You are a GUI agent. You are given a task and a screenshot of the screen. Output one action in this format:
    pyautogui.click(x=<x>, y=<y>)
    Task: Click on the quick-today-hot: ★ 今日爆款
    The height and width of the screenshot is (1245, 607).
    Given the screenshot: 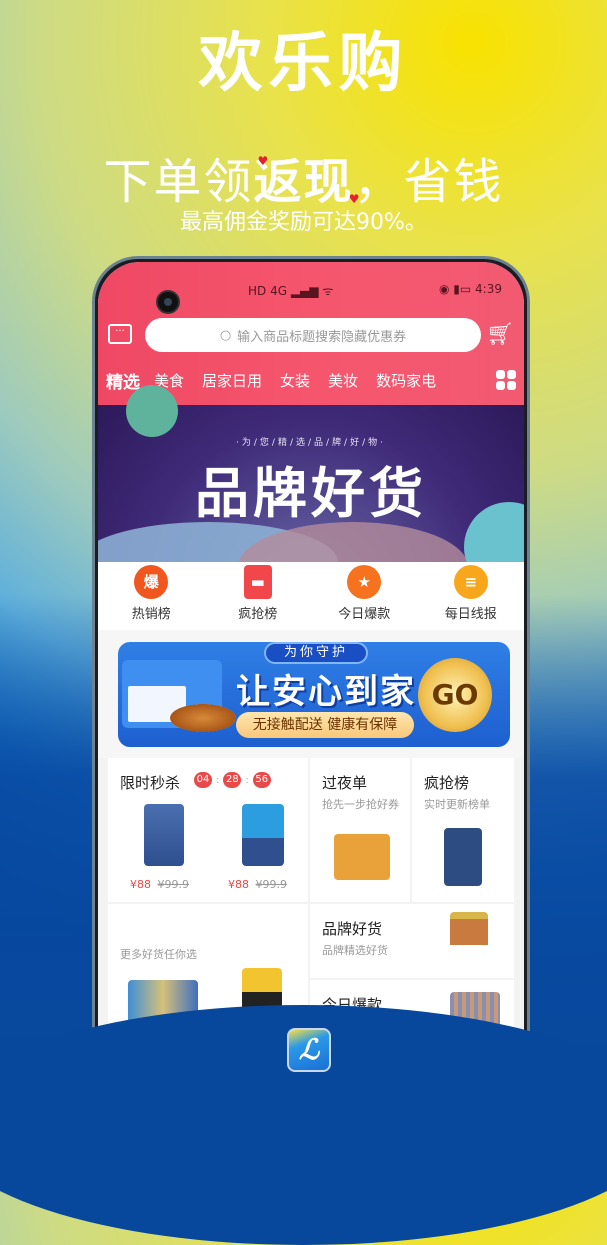 What is the action you would take?
    pyautogui.click(x=364, y=596)
    